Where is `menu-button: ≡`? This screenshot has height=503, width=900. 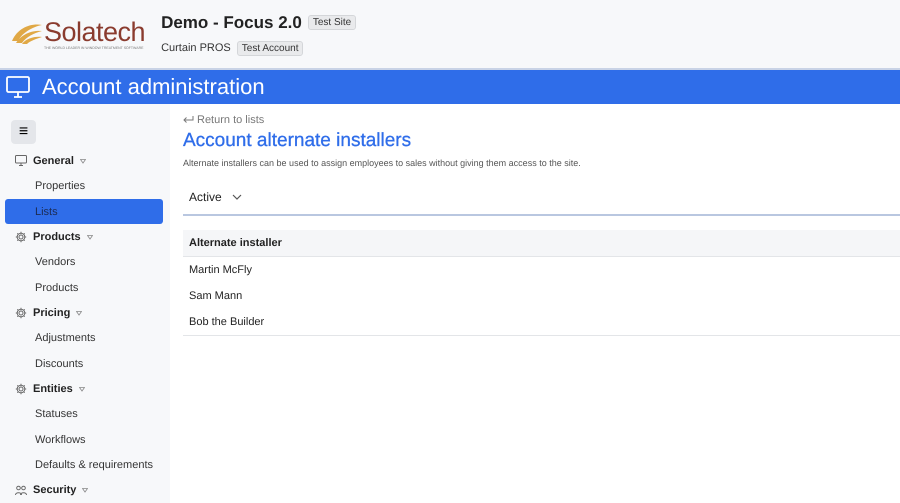
menu-button: ≡ is located at coordinates (23, 132).